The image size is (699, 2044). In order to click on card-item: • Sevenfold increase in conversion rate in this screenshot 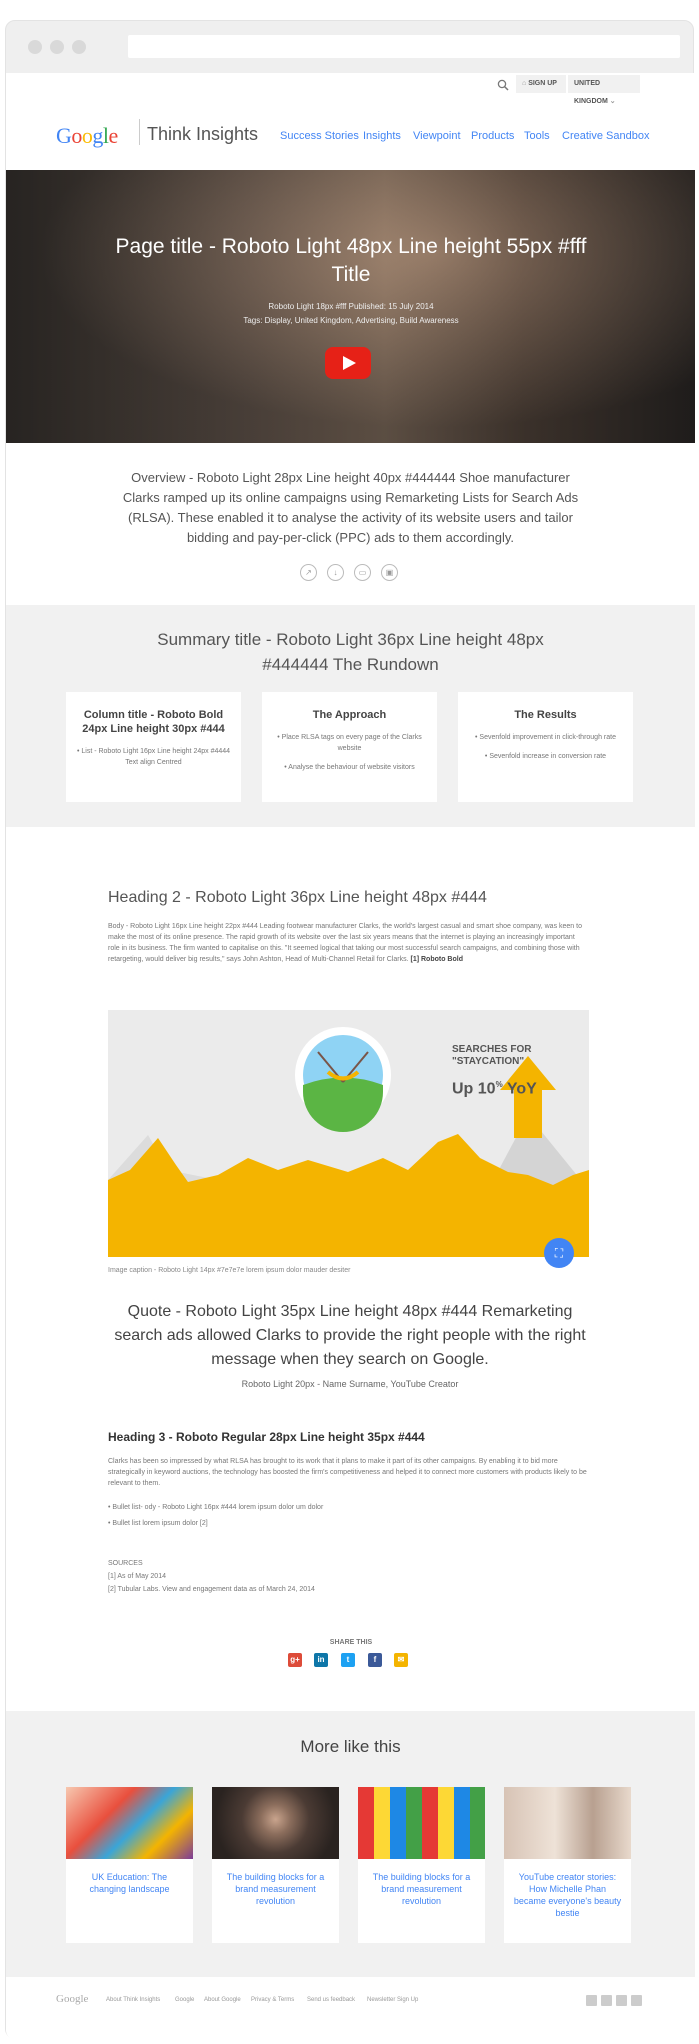, I will do `click(545, 756)`.